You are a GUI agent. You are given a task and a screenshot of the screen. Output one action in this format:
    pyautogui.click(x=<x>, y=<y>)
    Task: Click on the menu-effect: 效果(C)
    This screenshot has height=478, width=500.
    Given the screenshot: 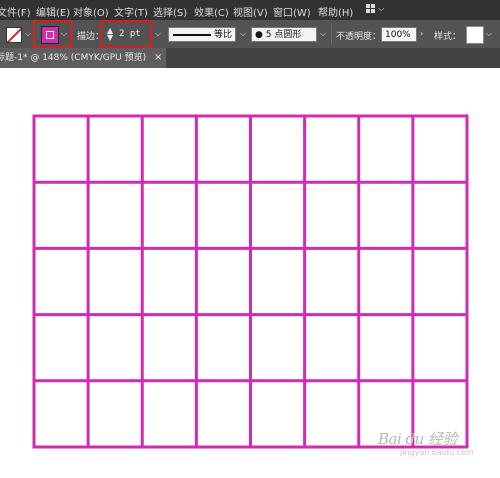 What is the action you would take?
    pyautogui.click(x=211, y=11)
    